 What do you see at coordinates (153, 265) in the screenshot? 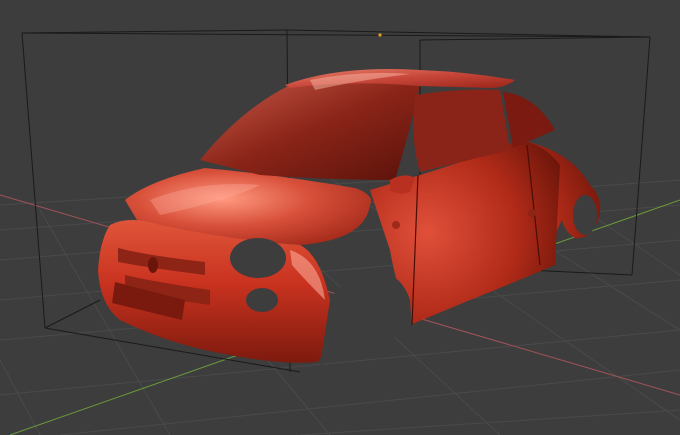
I see `brand-badge` at bounding box center [153, 265].